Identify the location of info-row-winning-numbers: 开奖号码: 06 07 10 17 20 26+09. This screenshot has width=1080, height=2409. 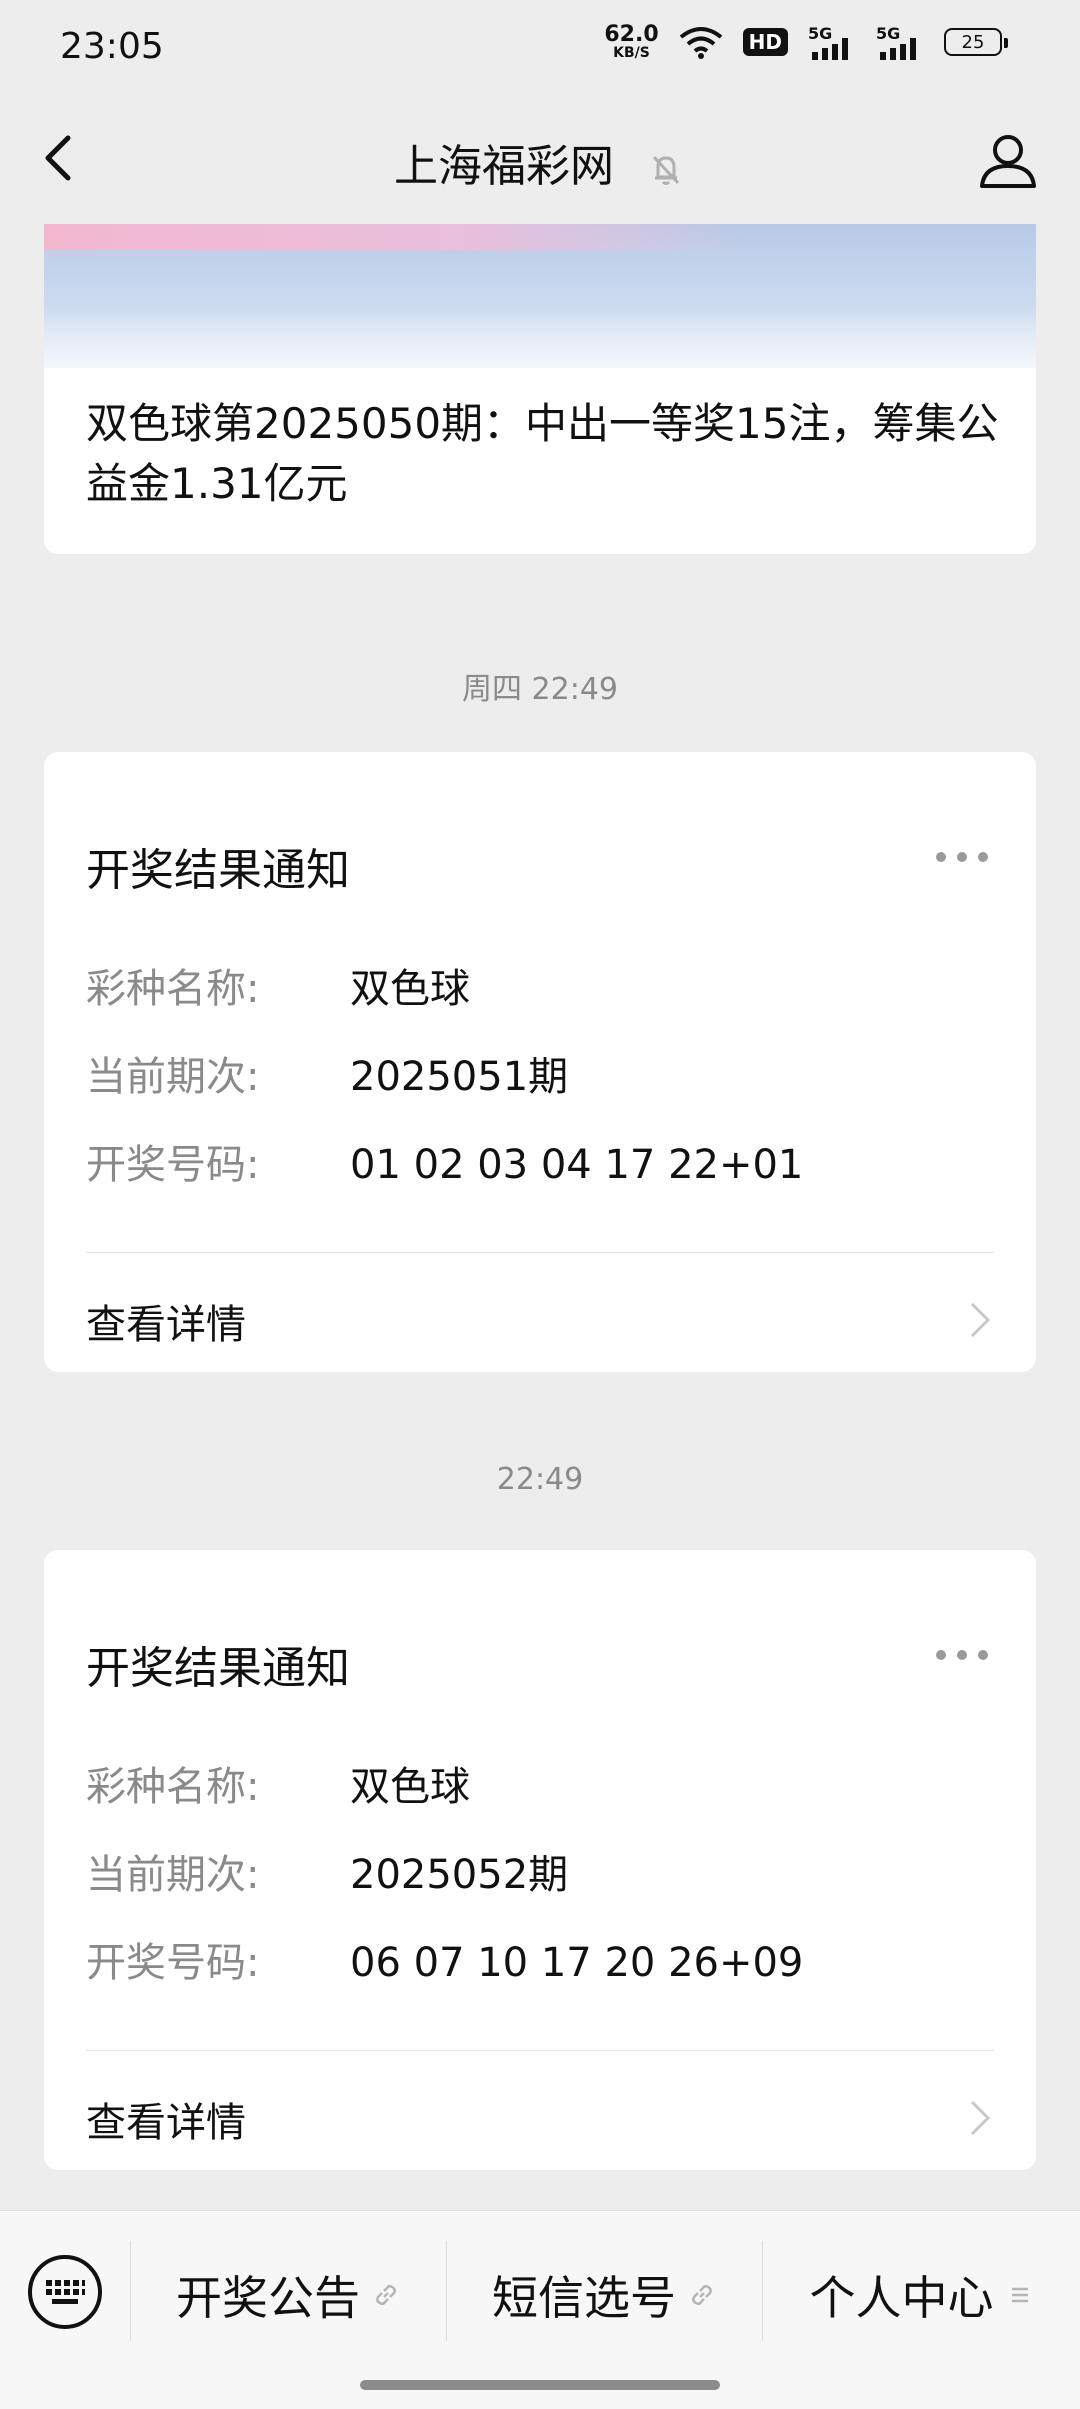
(444, 1959).